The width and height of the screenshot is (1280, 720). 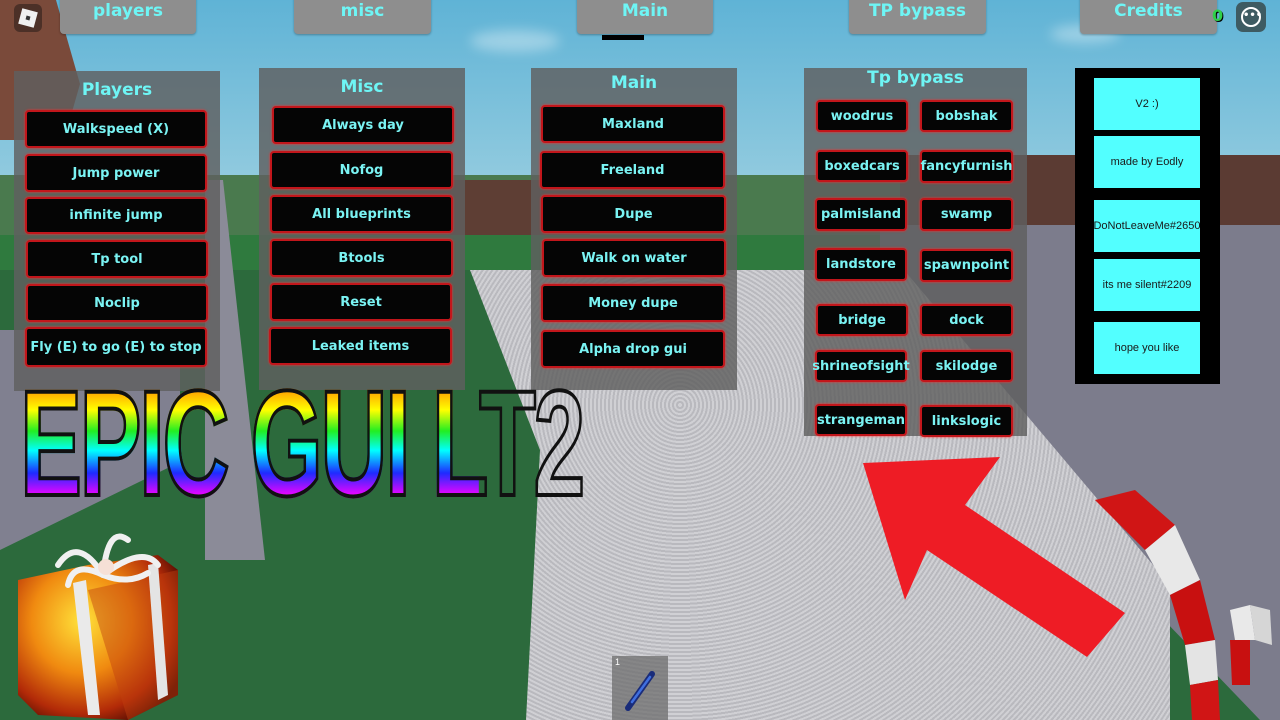 What do you see at coordinates (966, 116) in the screenshot?
I see `tp-bobshak-button: bobshak` at bounding box center [966, 116].